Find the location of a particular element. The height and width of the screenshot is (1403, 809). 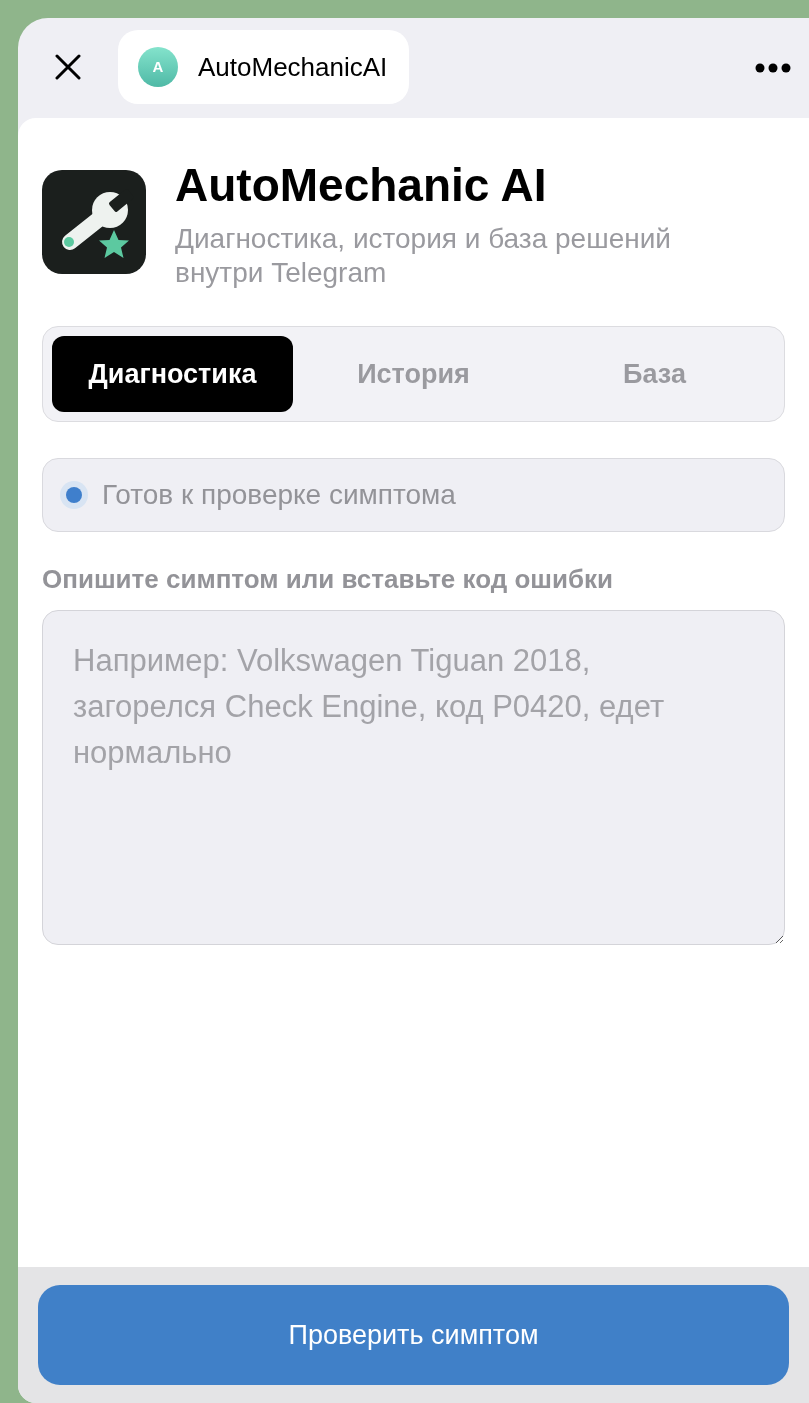

field-label: Опишите симптом или вставьте код ошибки is located at coordinates (328, 579).